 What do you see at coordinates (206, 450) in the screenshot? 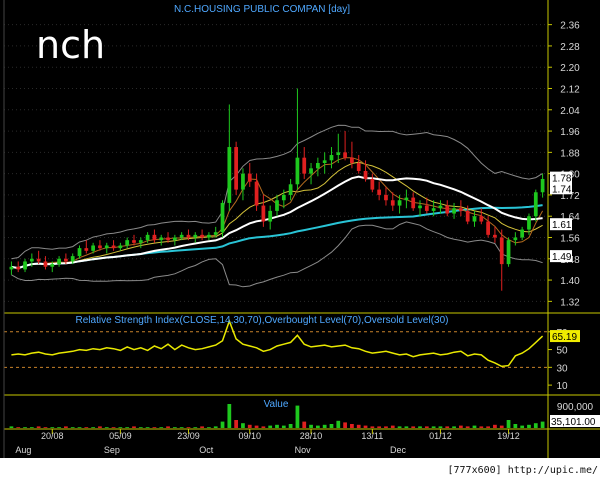
I see `month-label: Oct` at bounding box center [206, 450].